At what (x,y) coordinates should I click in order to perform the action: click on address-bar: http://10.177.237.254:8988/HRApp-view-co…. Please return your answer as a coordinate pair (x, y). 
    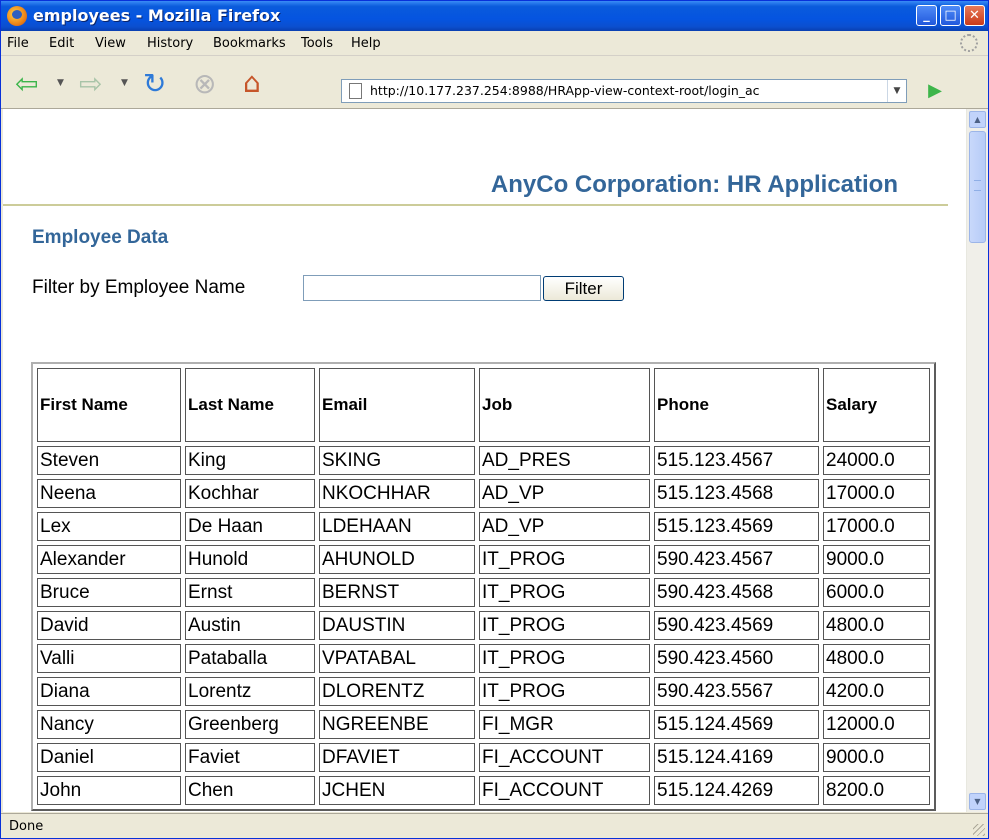
    Looking at the image, I should click on (624, 91).